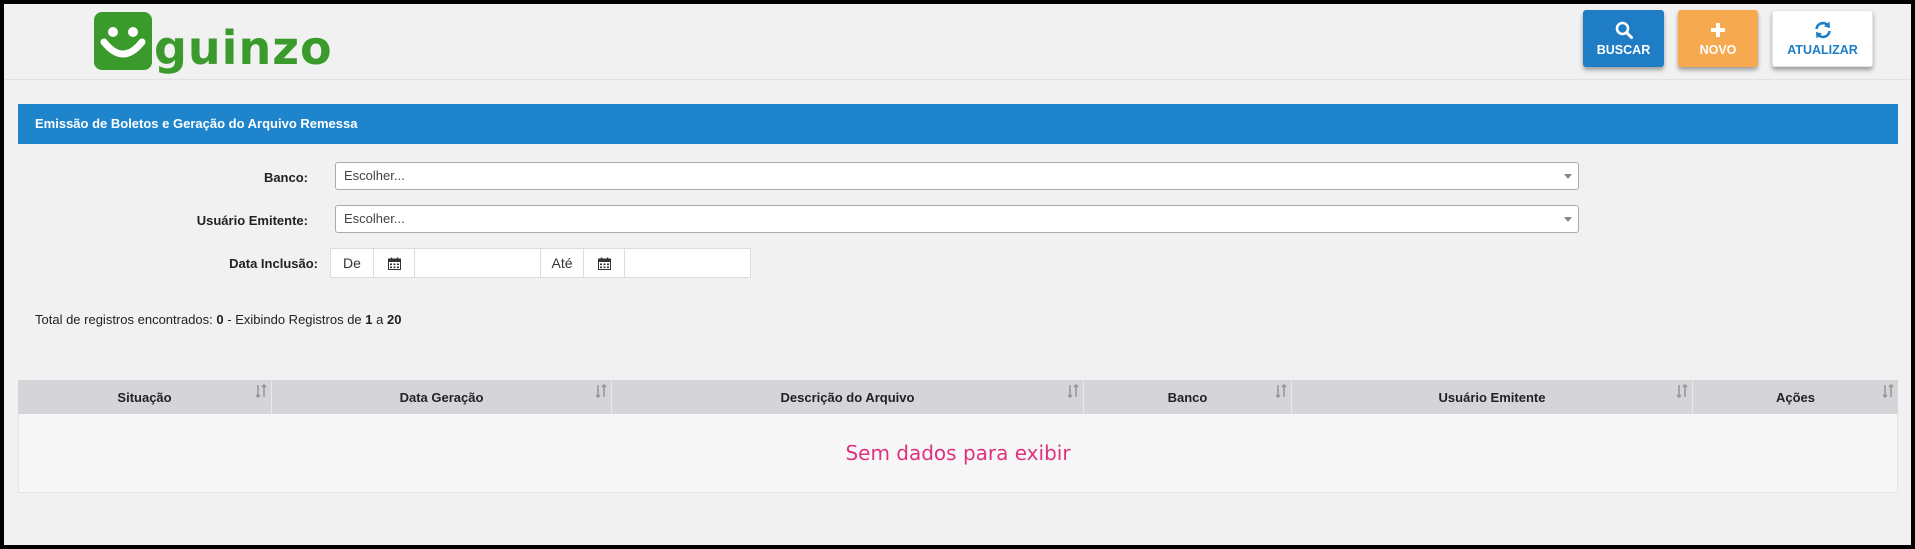 The image size is (1915, 549). I want to click on column-label: Ações, so click(1795, 397).